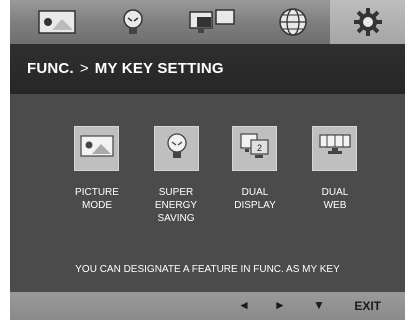 The height and width of the screenshot is (320, 417). I want to click on super-energy-saving-icon, so click(177, 148).